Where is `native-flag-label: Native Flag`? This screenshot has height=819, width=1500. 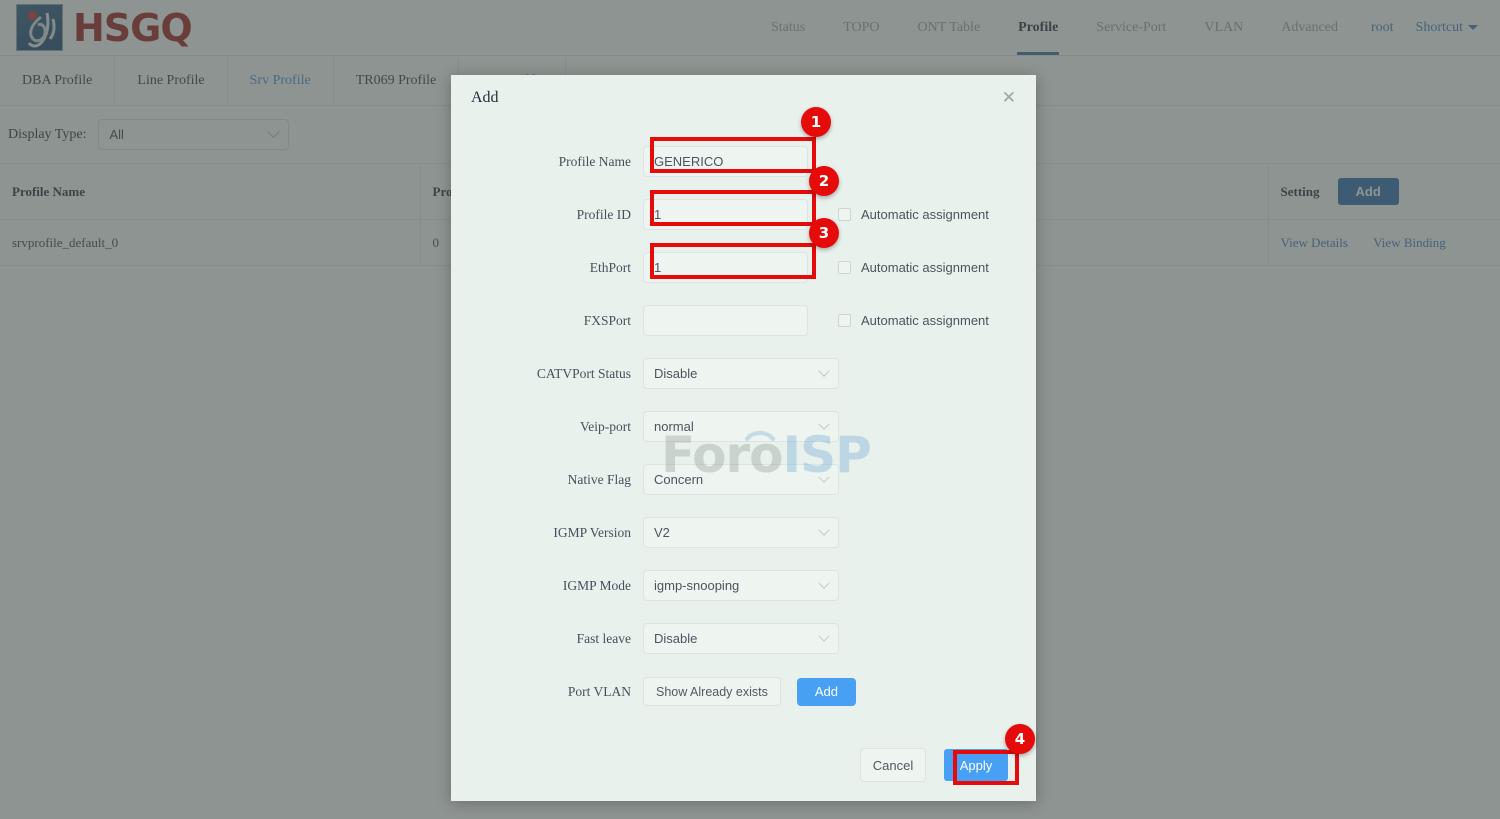
native-flag-label: Native Flag is located at coordinates (599, 479).